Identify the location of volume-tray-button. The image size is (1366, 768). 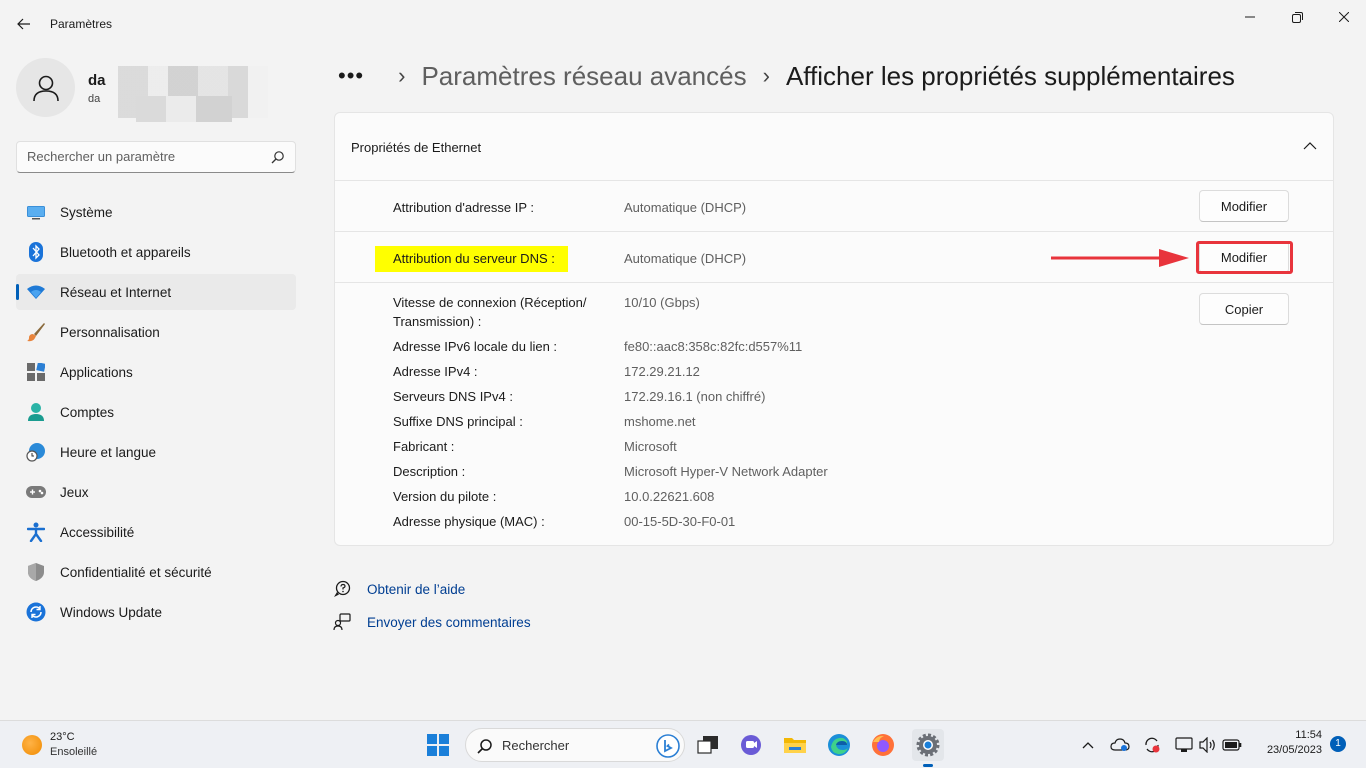
(1208, 745).